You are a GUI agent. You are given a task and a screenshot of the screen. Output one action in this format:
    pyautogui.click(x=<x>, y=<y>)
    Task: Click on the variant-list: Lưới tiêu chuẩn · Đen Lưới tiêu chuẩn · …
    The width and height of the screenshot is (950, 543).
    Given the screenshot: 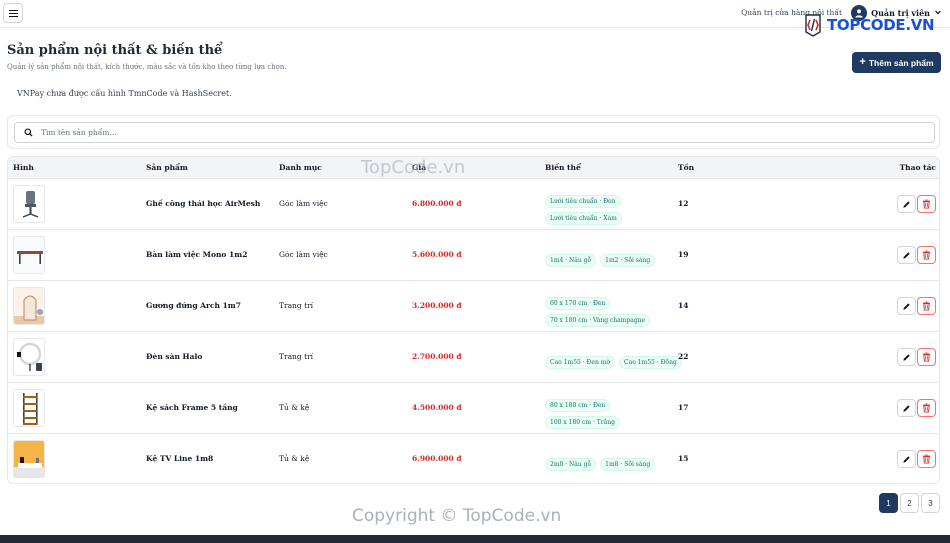 What is the action you would take?
    pyautogui.click(x=585, y=206)
    